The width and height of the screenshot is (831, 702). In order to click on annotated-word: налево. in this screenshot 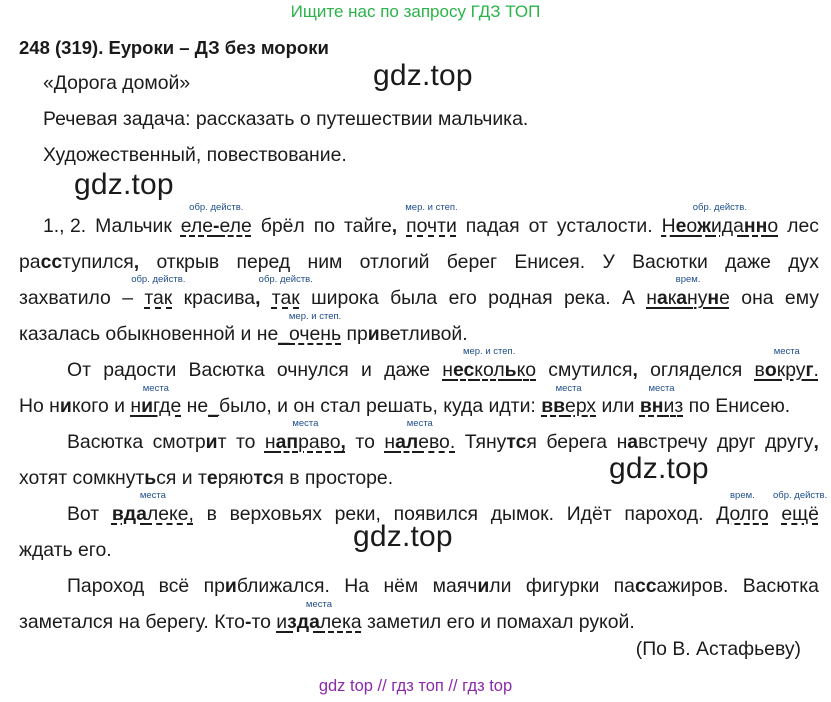, I will do `click(419, 442)`.